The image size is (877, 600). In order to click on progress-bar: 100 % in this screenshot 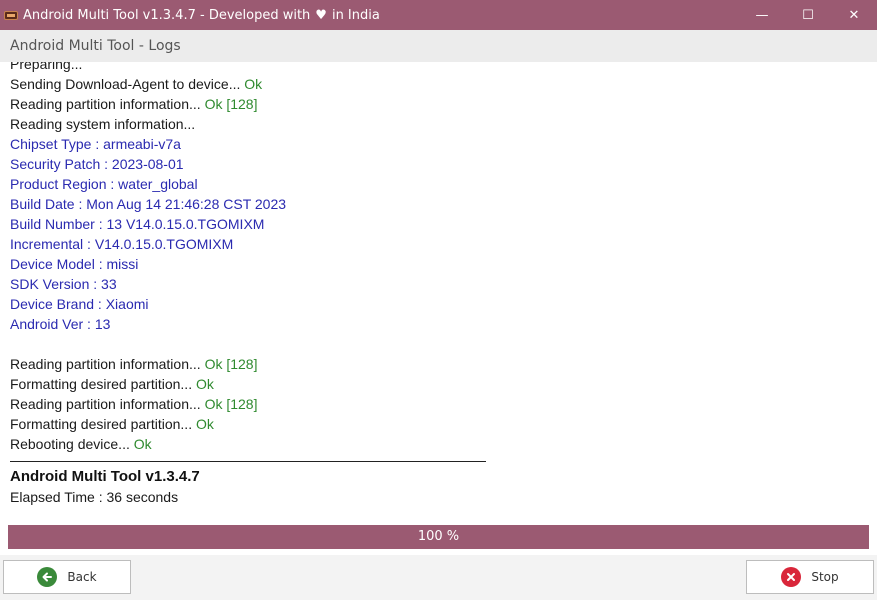, I will do `click(438, 537)`.